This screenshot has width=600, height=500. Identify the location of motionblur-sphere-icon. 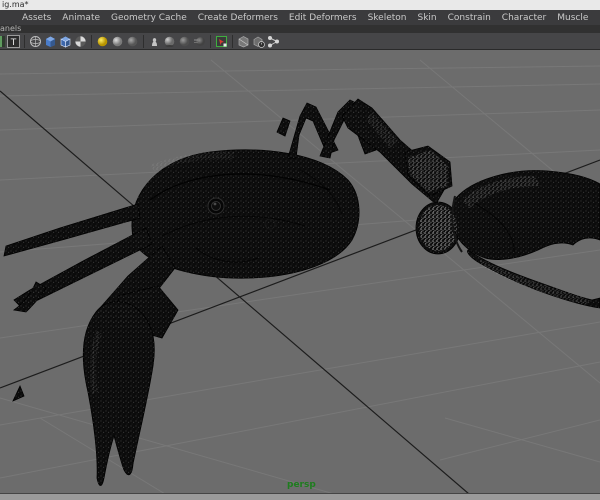
(199, 41).